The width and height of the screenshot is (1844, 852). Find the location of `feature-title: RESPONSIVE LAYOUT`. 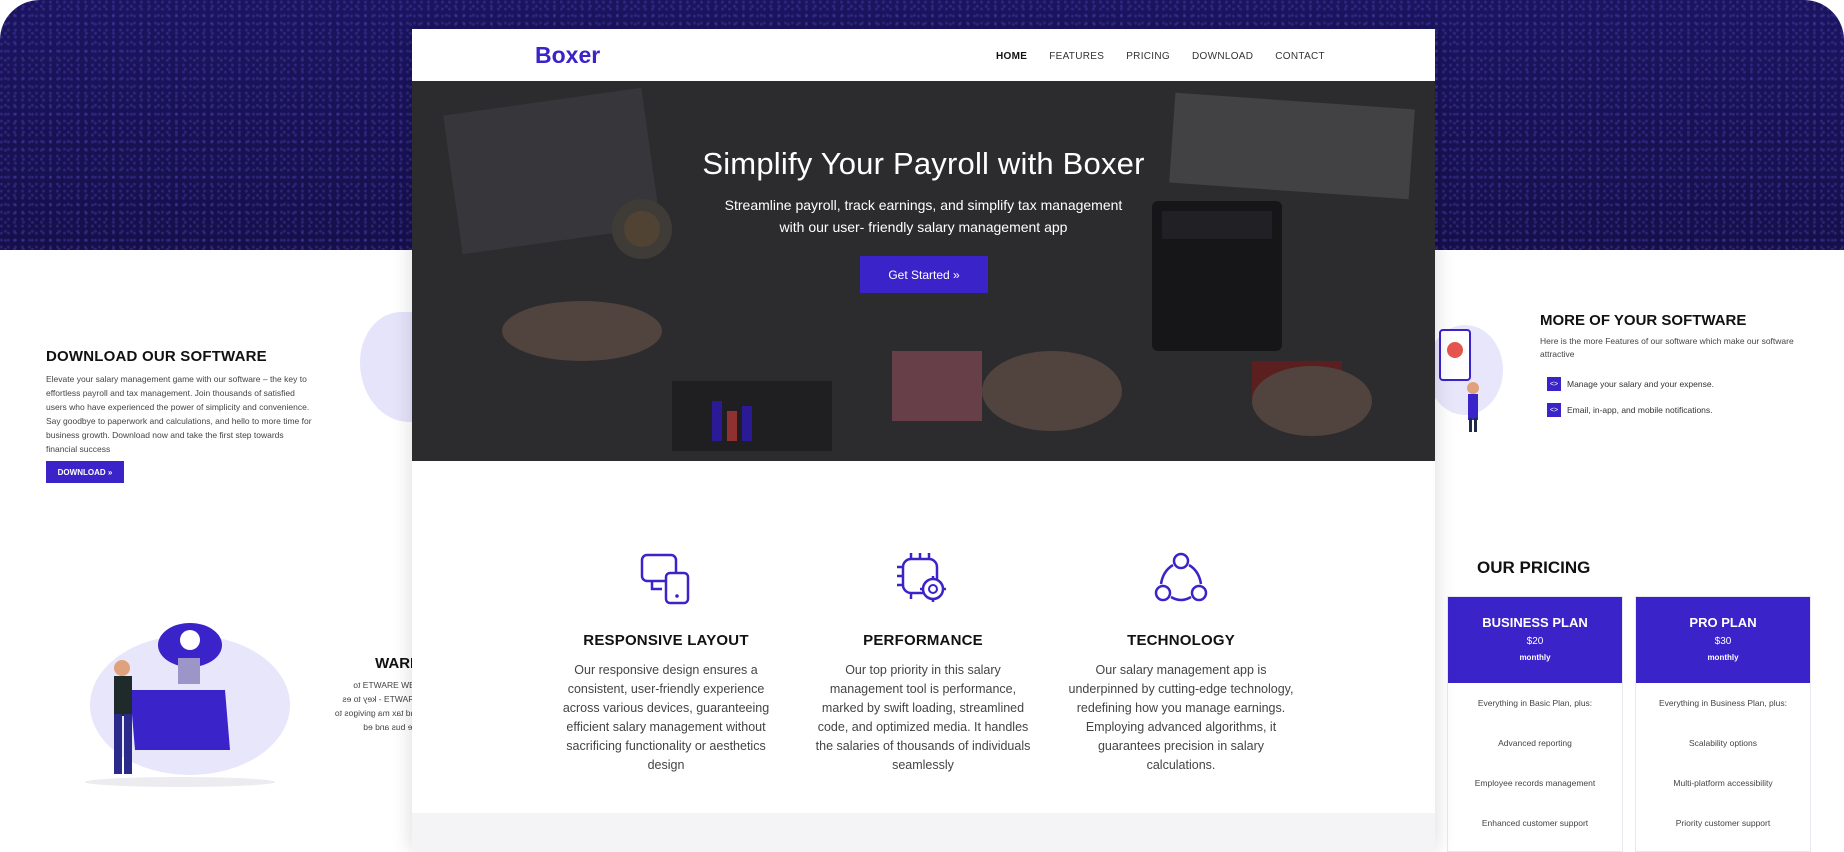

feature-title: RESPONSIVE LAYOUT is located at coordinates (666, 640).